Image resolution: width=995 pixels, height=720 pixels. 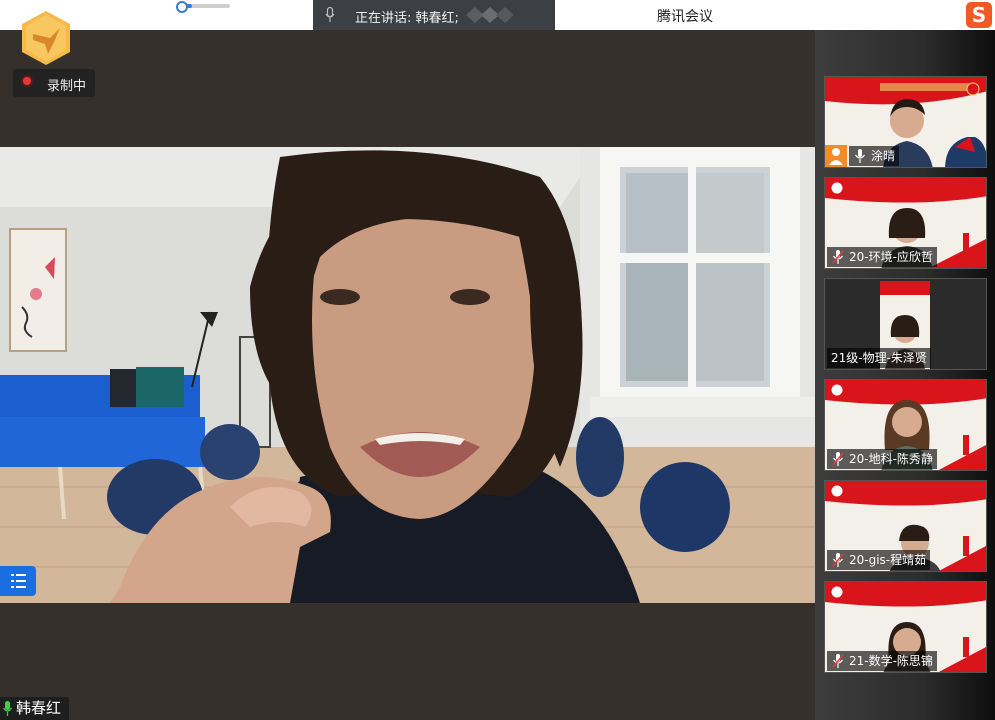 What do you see at coordinates (490, 15) in the screenshot?
I see `speaker-avatars-icon` at bounding box center [490, 15].